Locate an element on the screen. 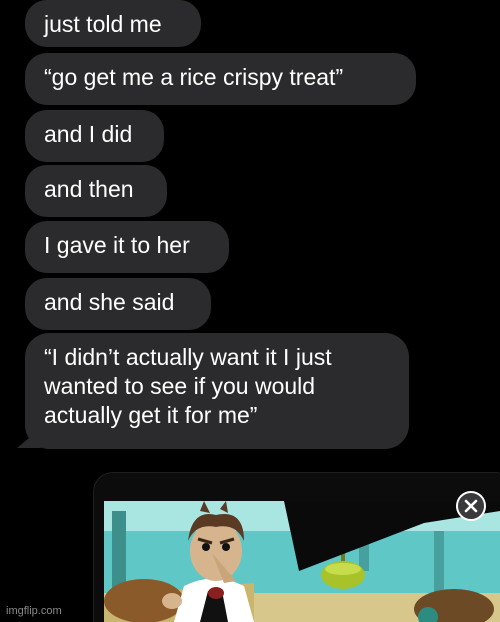 The height and width of the screenshot is (622, 500). watermark-text: imgflip.com is located at coordinates (34, 611).